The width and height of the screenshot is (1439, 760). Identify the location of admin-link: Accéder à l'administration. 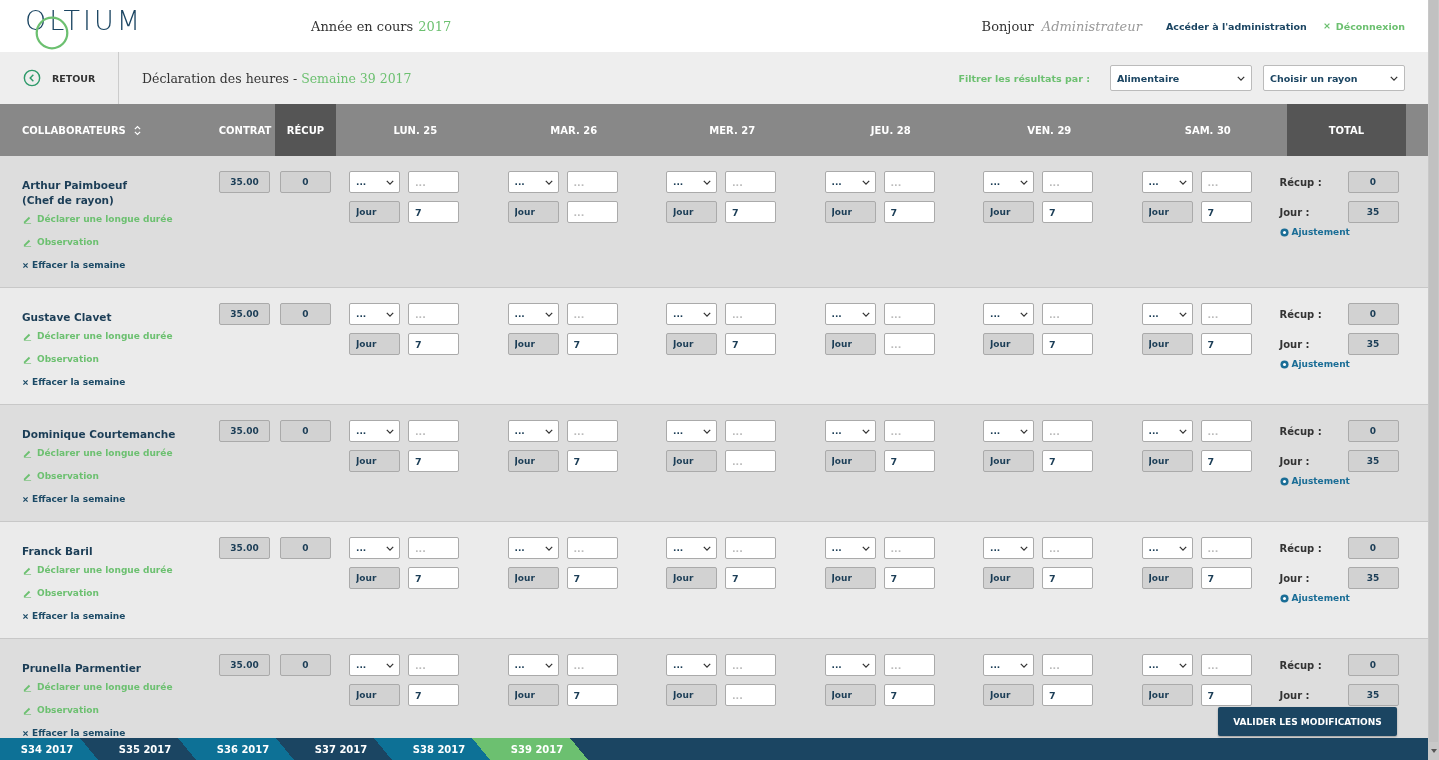
(1236, 26).